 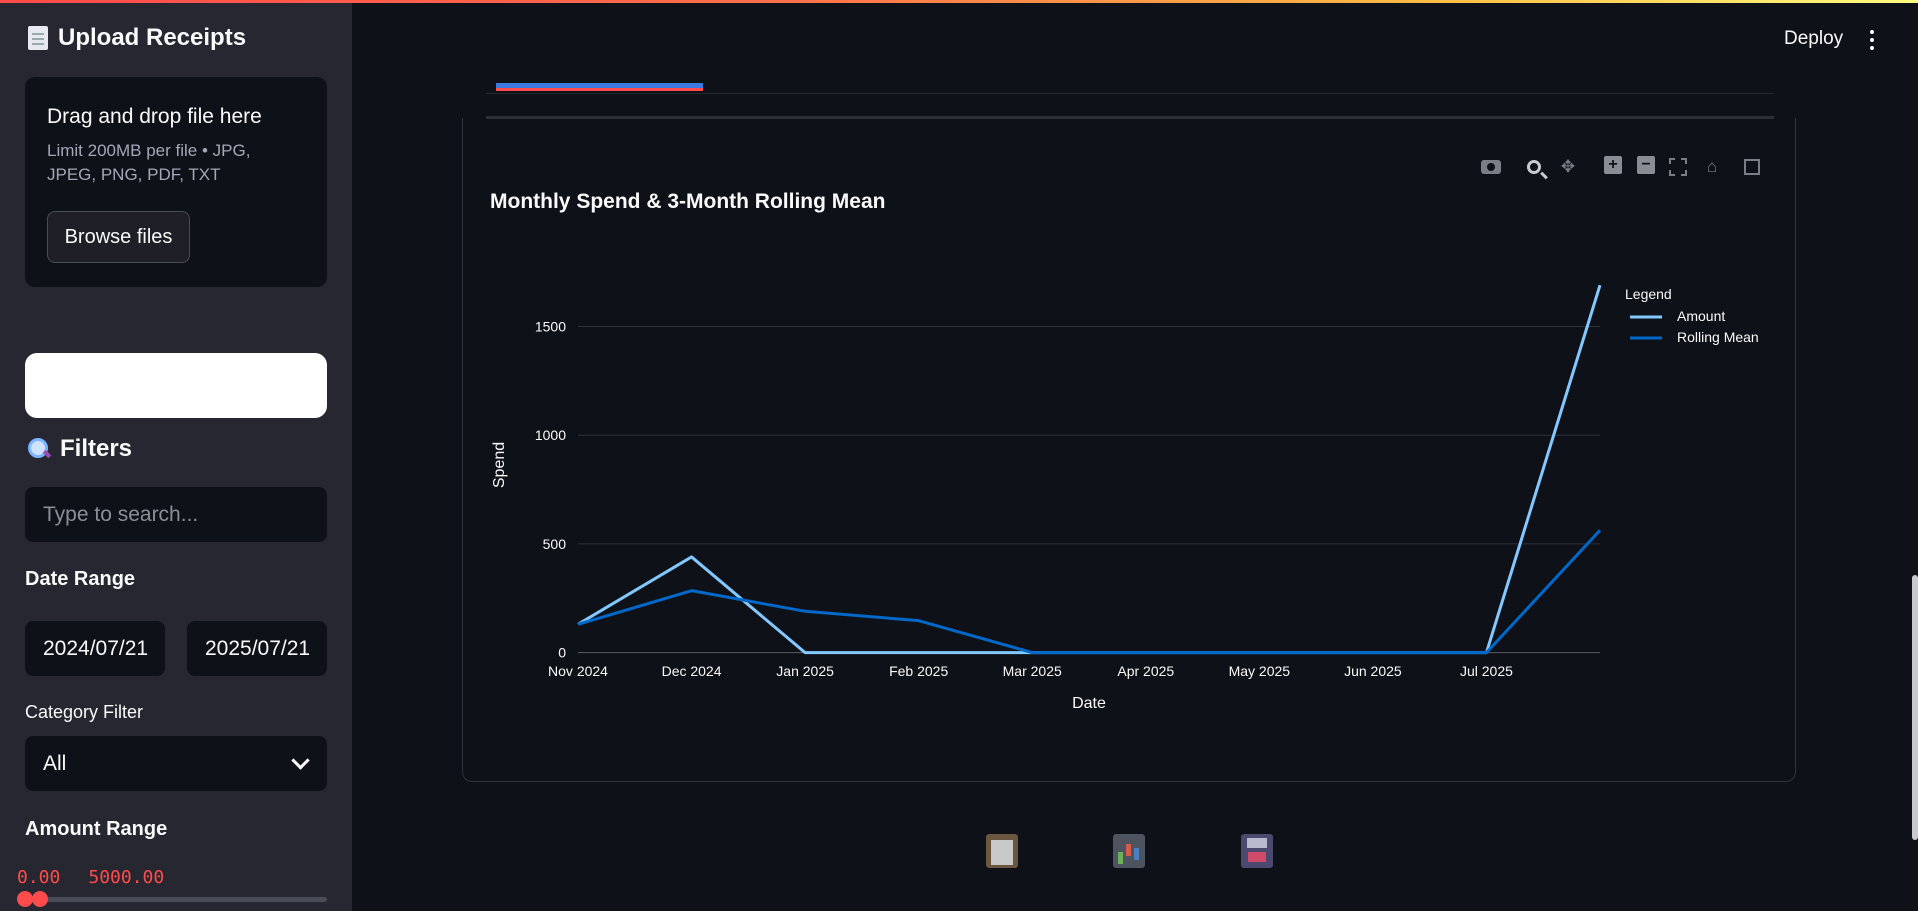 I want to click on tab-divider, so click(x=1130, y=93).